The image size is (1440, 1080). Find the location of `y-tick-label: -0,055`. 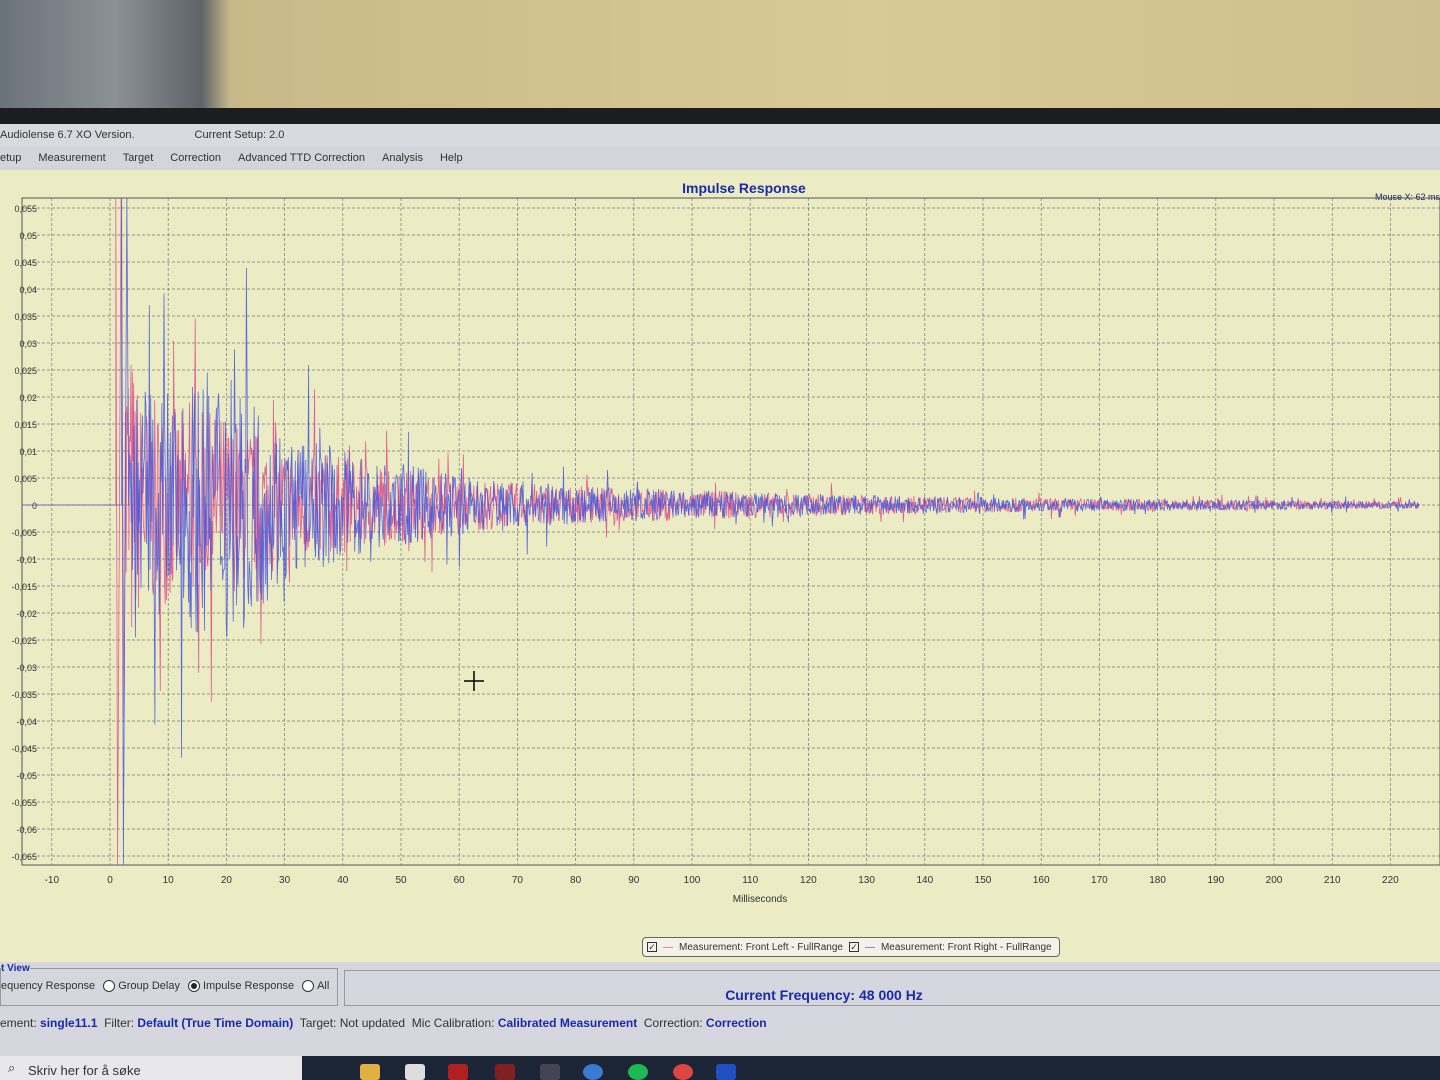

y-tick-label: -0,055 is located at coordinates (24, 803).